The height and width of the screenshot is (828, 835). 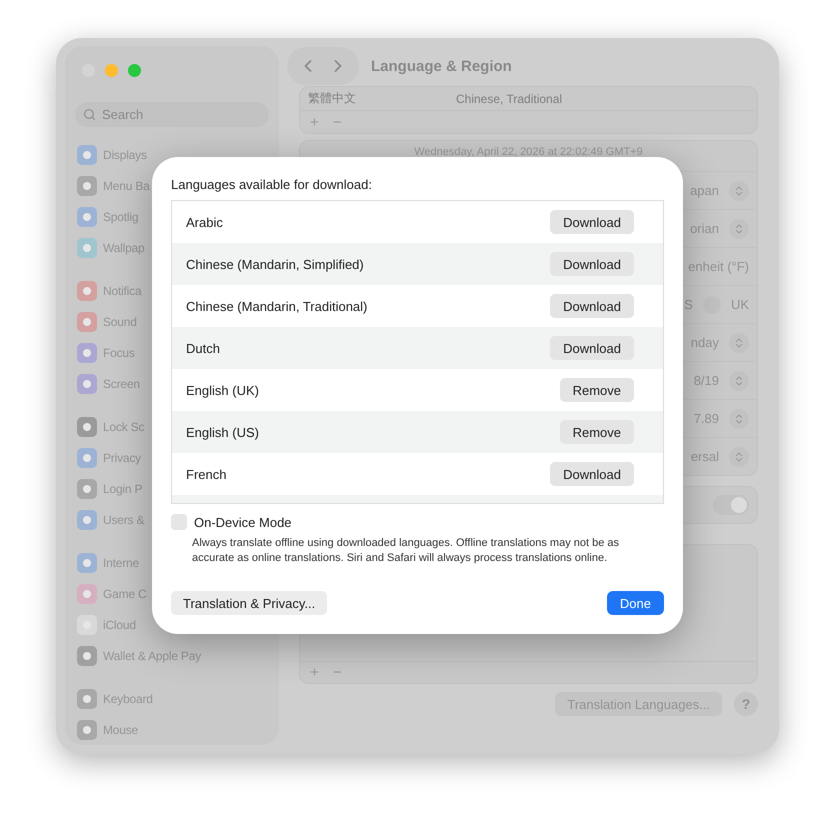 I want to click on language-name: English (UK), so click(x=222, y=390).